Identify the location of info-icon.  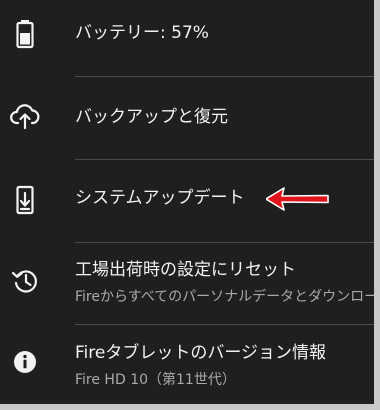
(25, 362).